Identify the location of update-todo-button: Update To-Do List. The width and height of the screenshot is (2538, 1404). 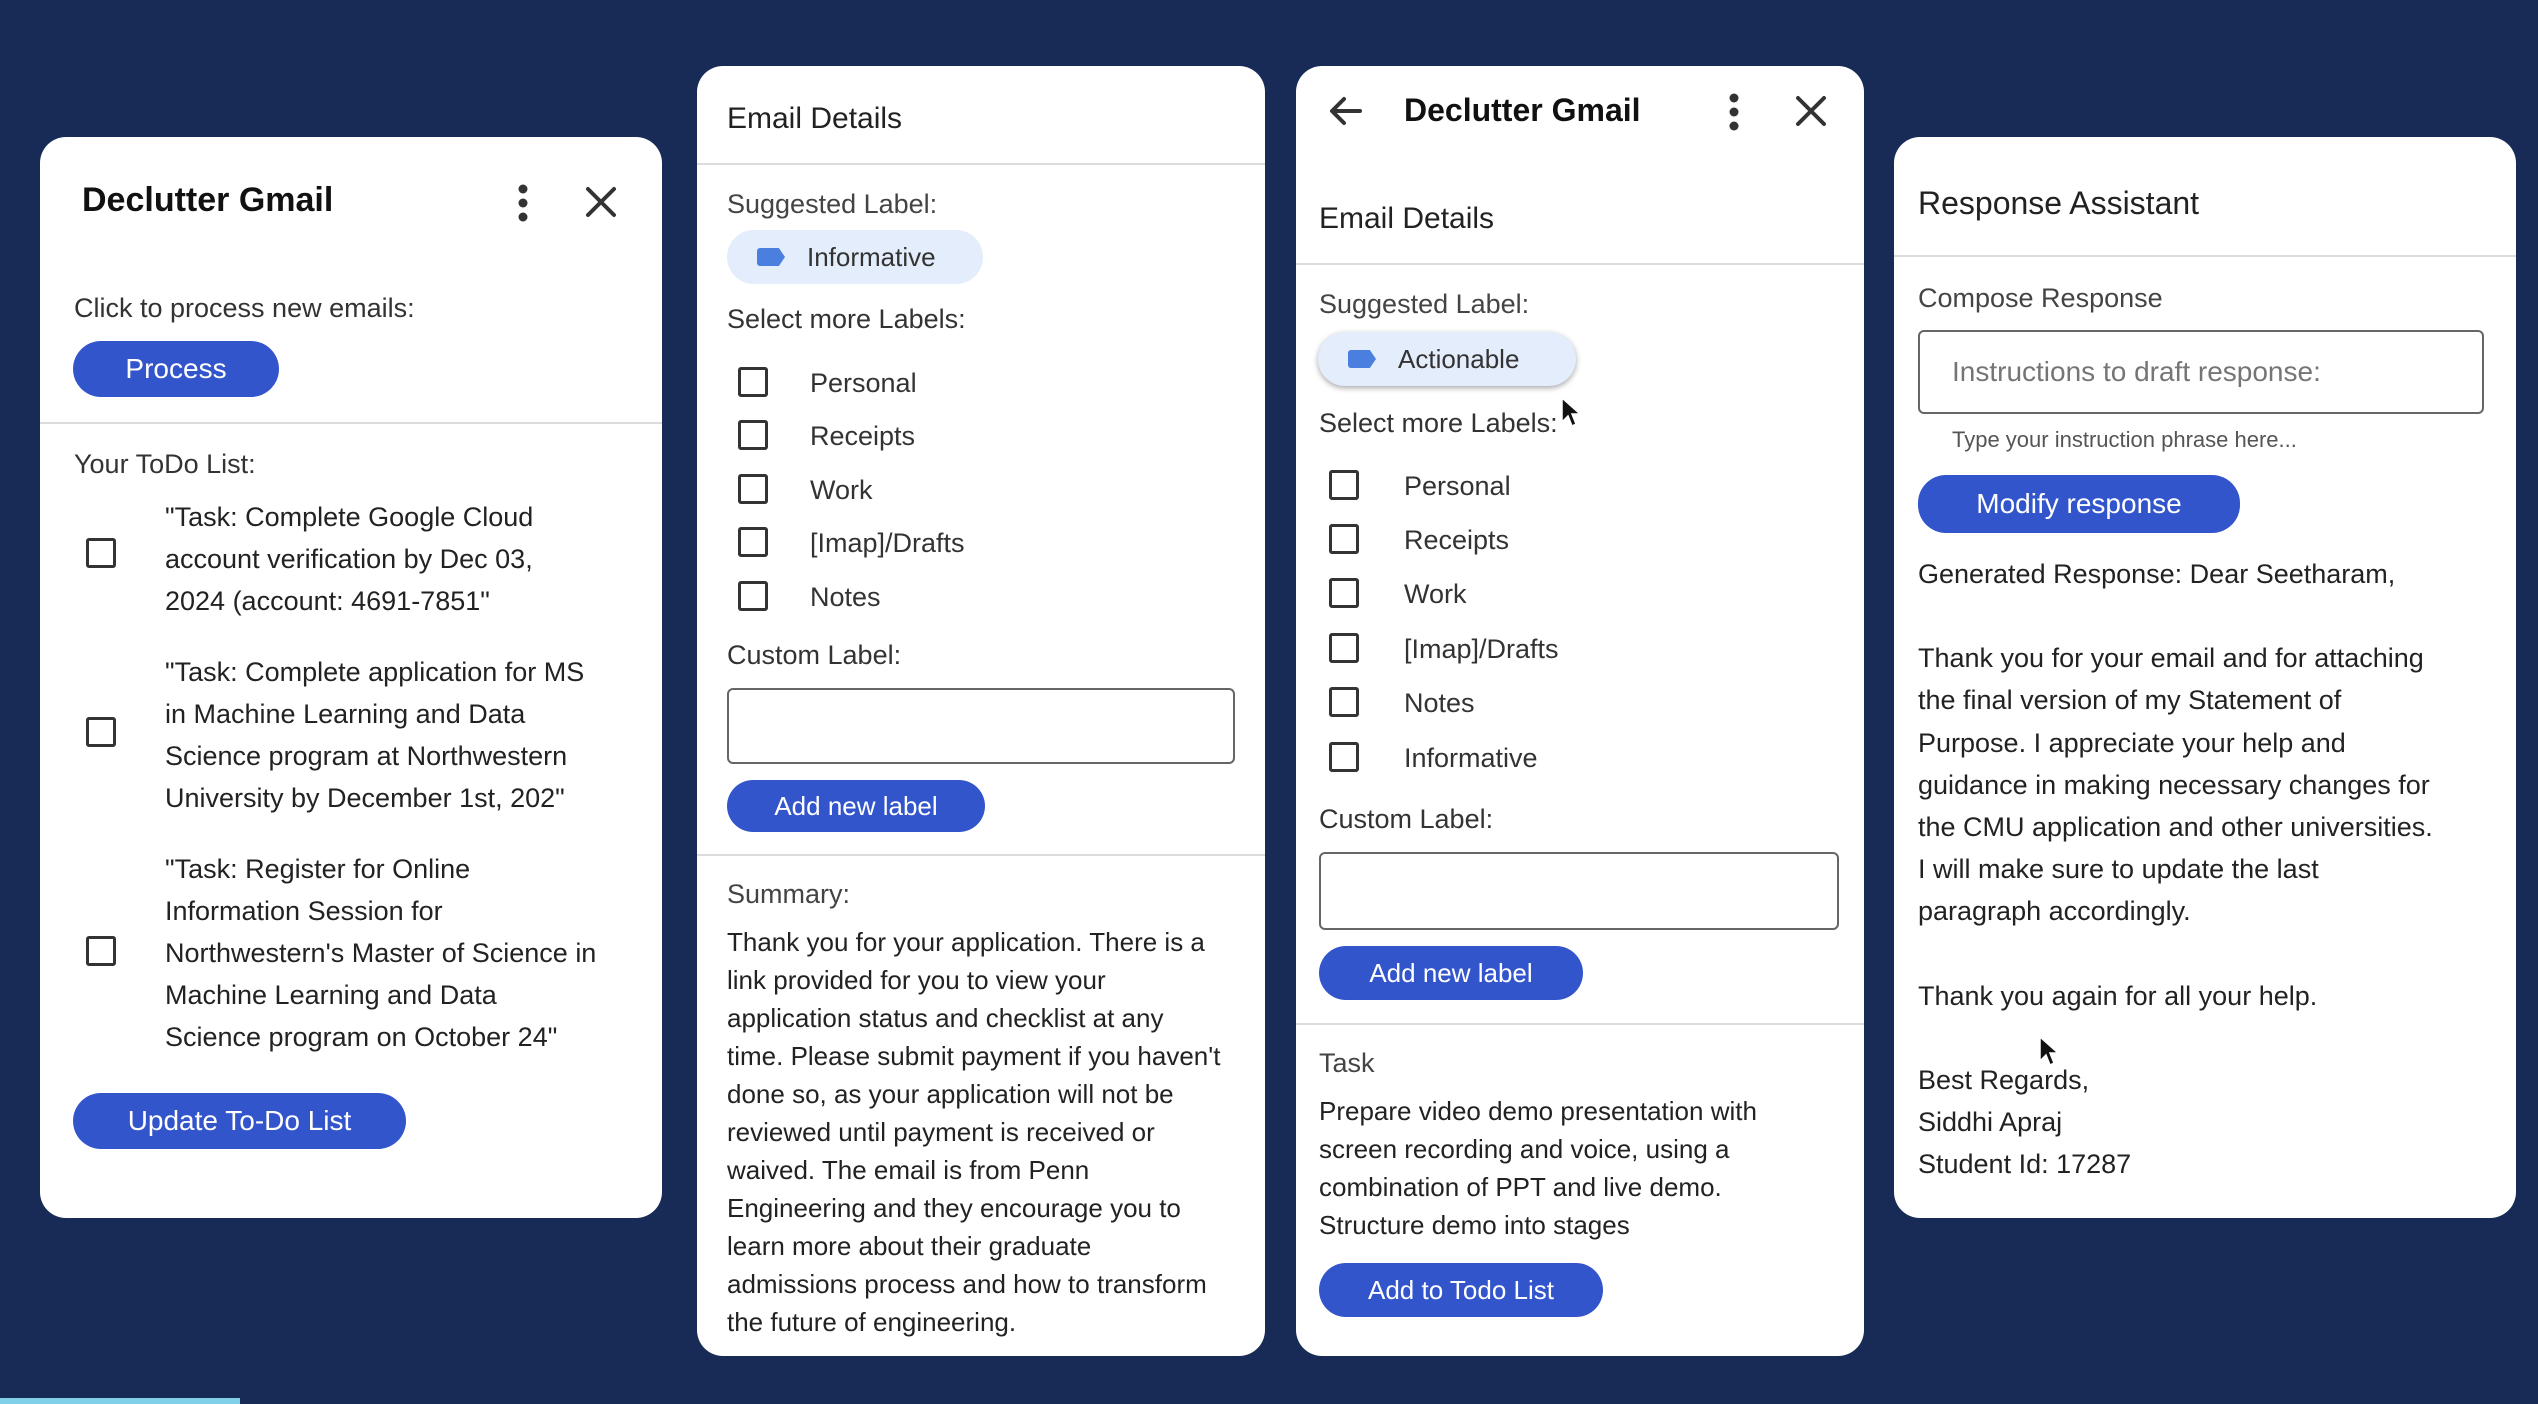
(239, 1121).